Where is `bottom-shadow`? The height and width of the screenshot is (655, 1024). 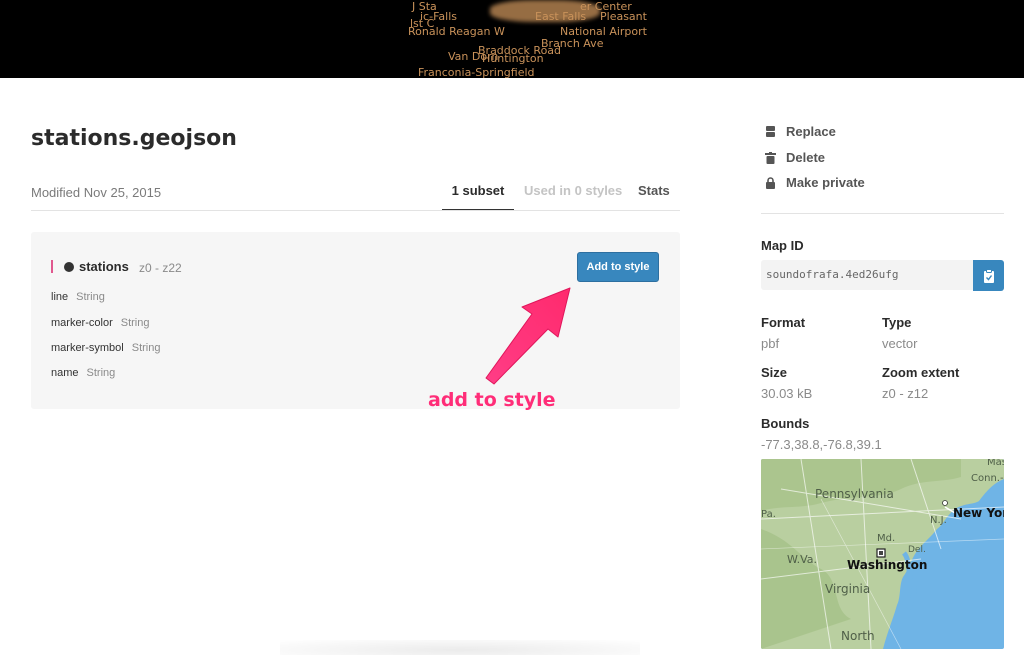
bottom-shadow is located at coordinates (460, 647).